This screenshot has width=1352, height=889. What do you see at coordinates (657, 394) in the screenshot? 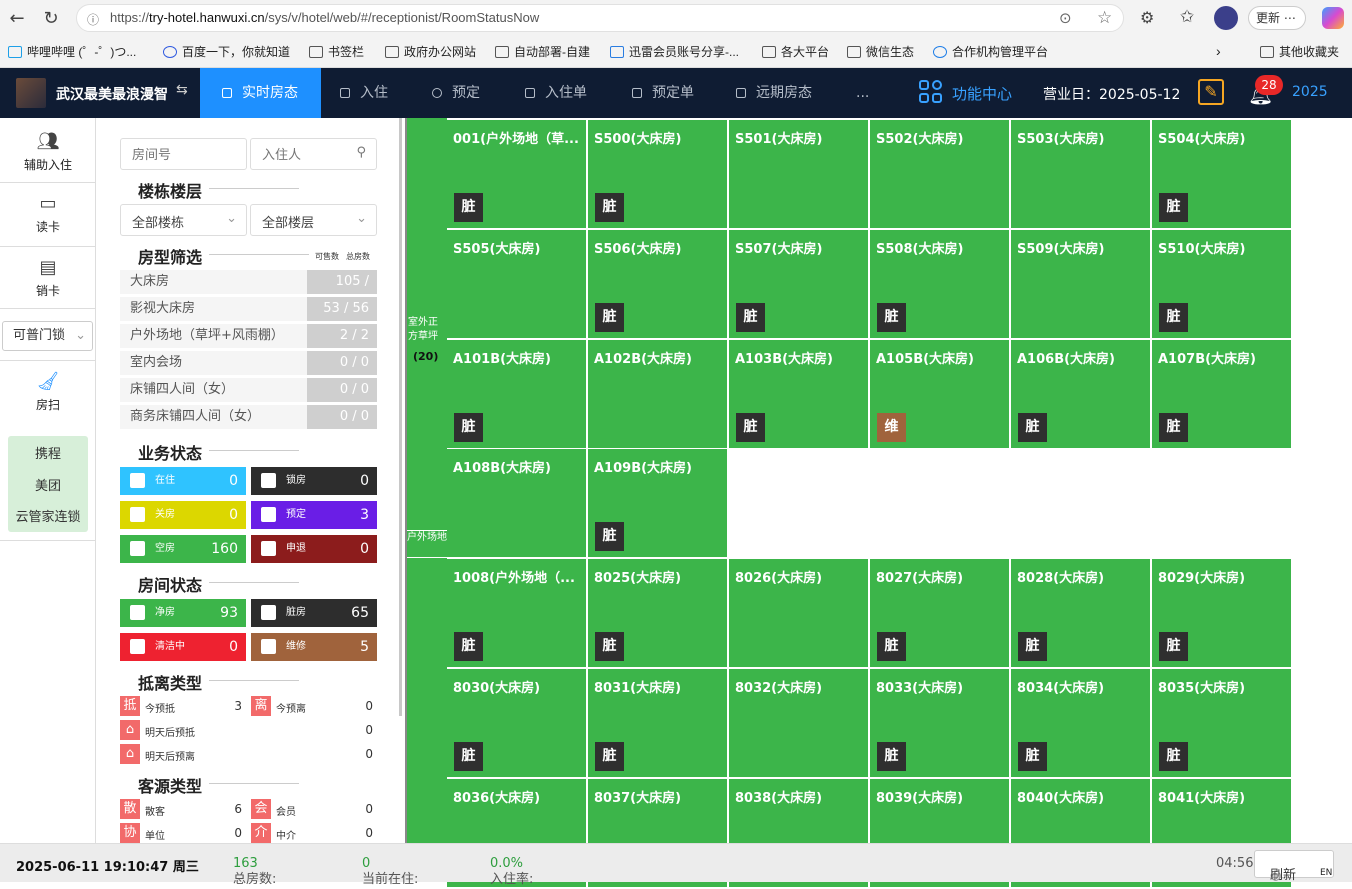
I see `room-card: A102B(大床房)` at bounding box center [657, 394].